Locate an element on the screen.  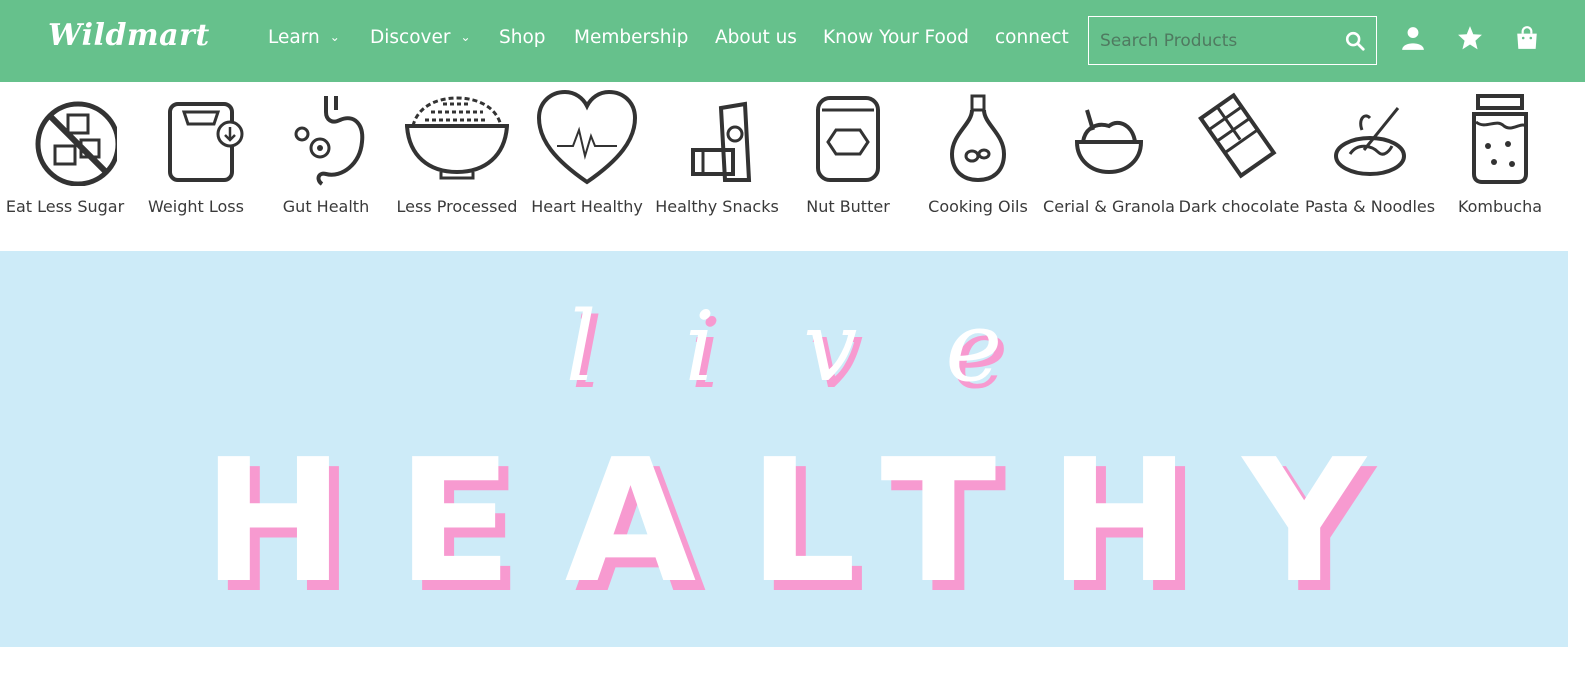
category-pasta-noodles: Pasta & Noodles is located at coordinates (1370, 166).